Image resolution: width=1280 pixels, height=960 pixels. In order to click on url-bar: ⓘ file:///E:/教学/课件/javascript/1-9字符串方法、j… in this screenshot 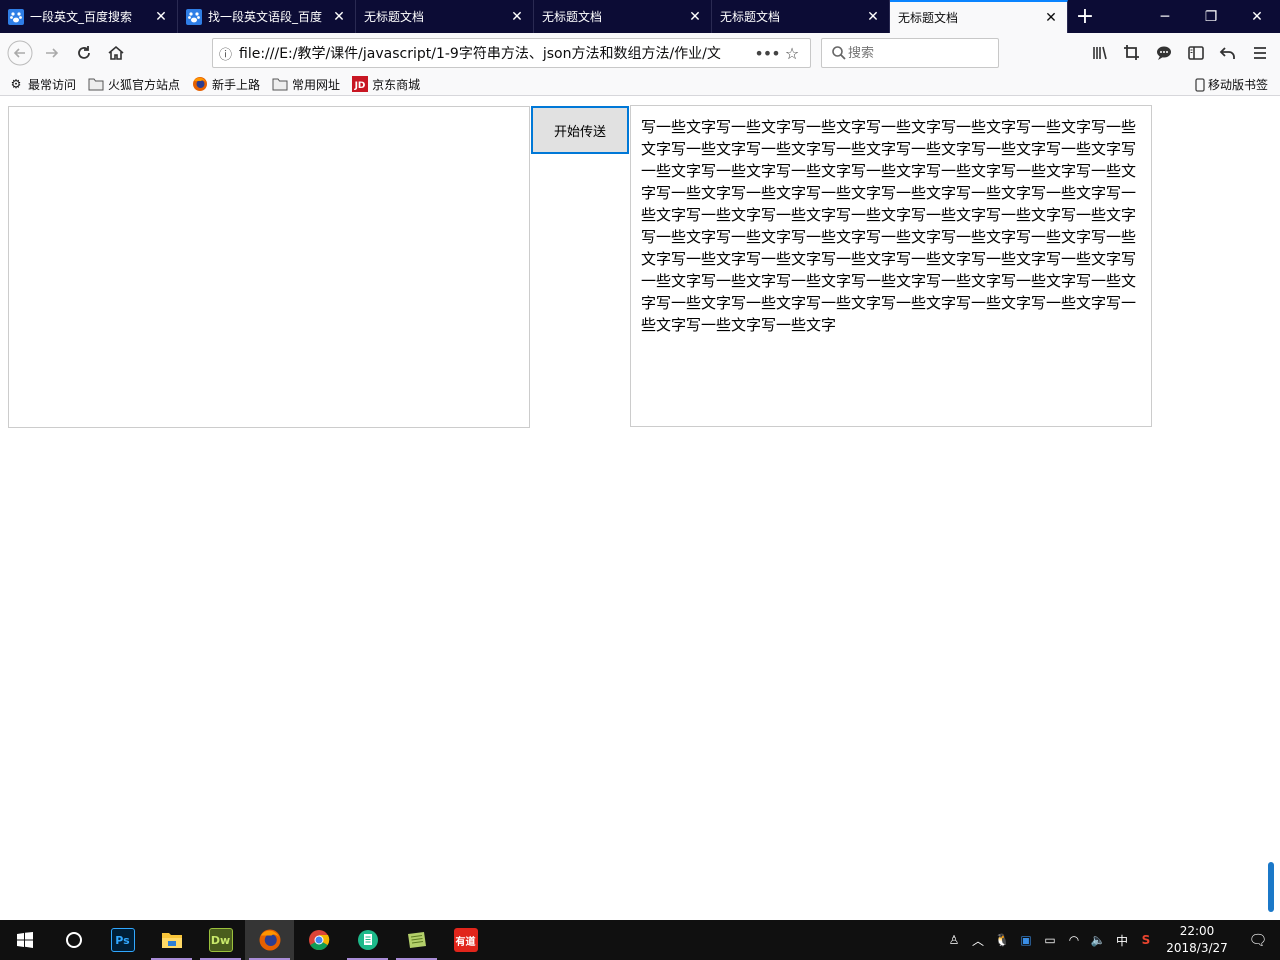, I will do `click(511, 53)`.